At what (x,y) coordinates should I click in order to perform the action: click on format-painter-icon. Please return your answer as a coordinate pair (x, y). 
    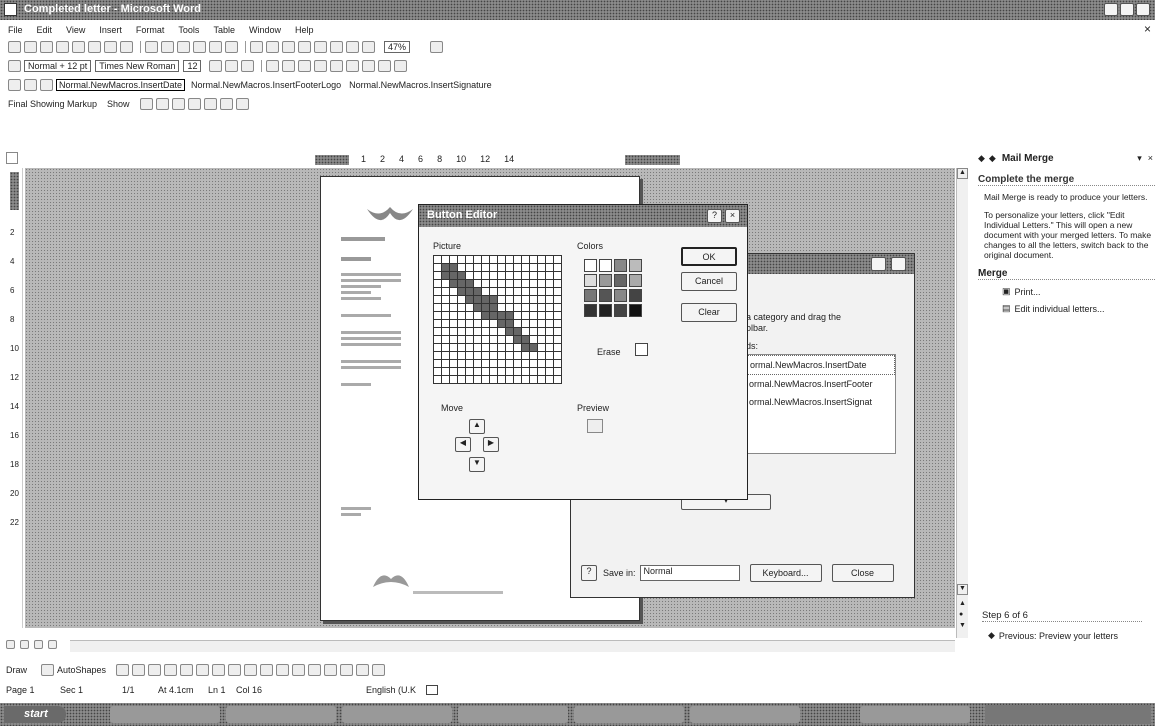
    Looking at the image, I should click on (199, 47).